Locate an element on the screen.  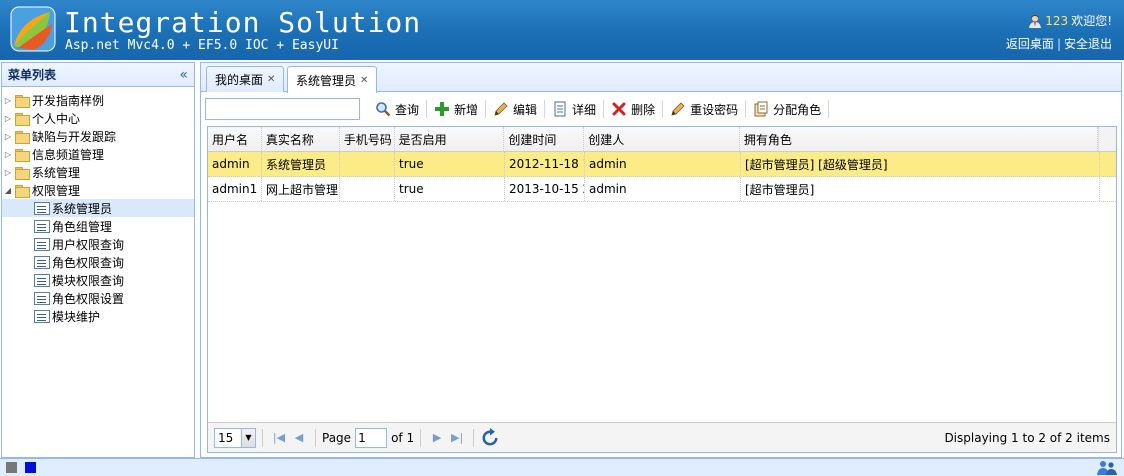
tree-node-label: 模块维护 is located at coordinates (76, 316).